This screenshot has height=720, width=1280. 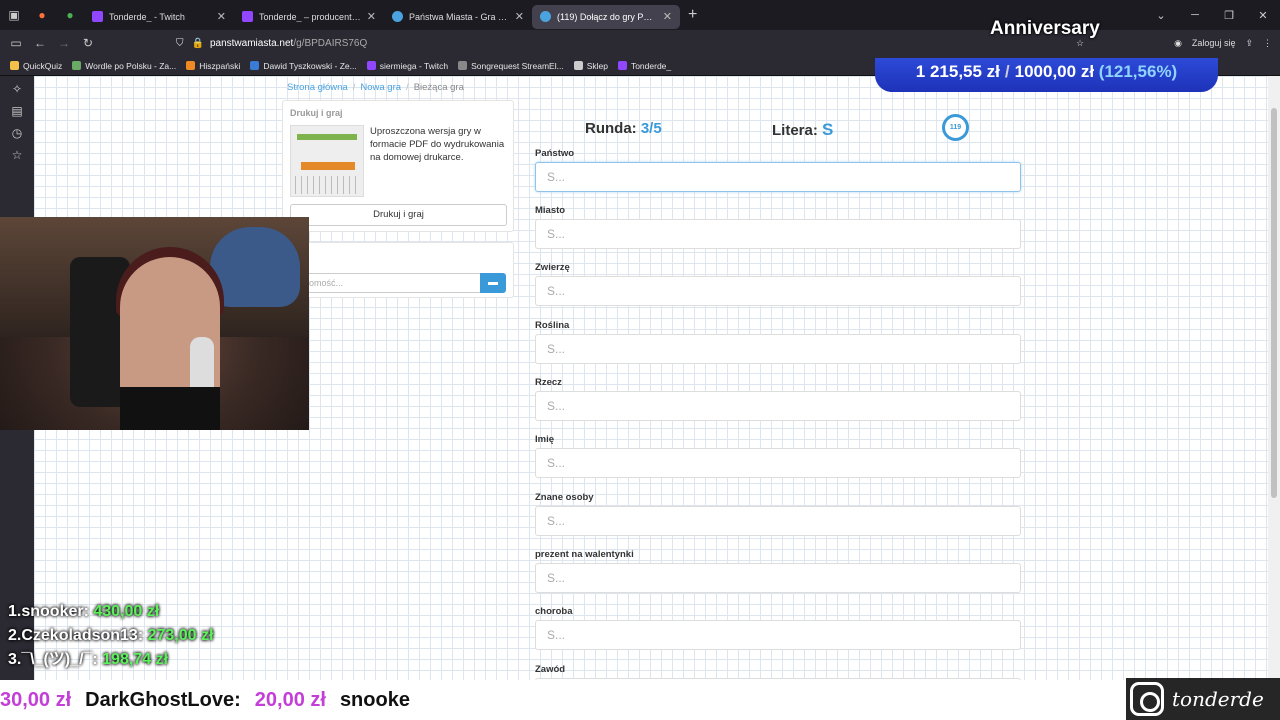 What do you see at coordinates (42, 15) in the screenshot?
I see `firefox-icon: ●` at bounding box center [42, 15].